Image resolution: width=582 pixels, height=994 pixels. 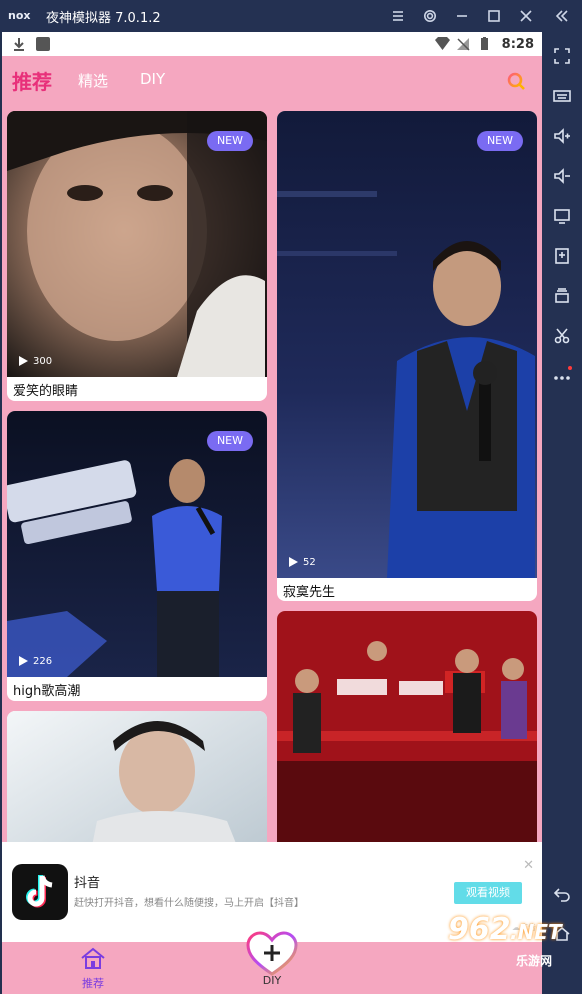 I want to click on volume-down-icon, so click(x=562, y=176).